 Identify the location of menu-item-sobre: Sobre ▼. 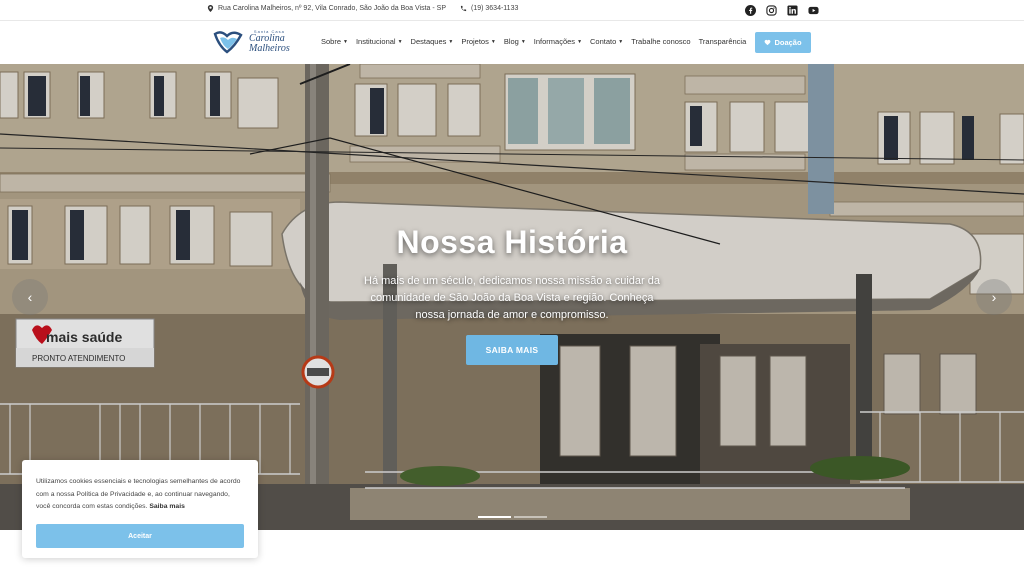
(334, 41).